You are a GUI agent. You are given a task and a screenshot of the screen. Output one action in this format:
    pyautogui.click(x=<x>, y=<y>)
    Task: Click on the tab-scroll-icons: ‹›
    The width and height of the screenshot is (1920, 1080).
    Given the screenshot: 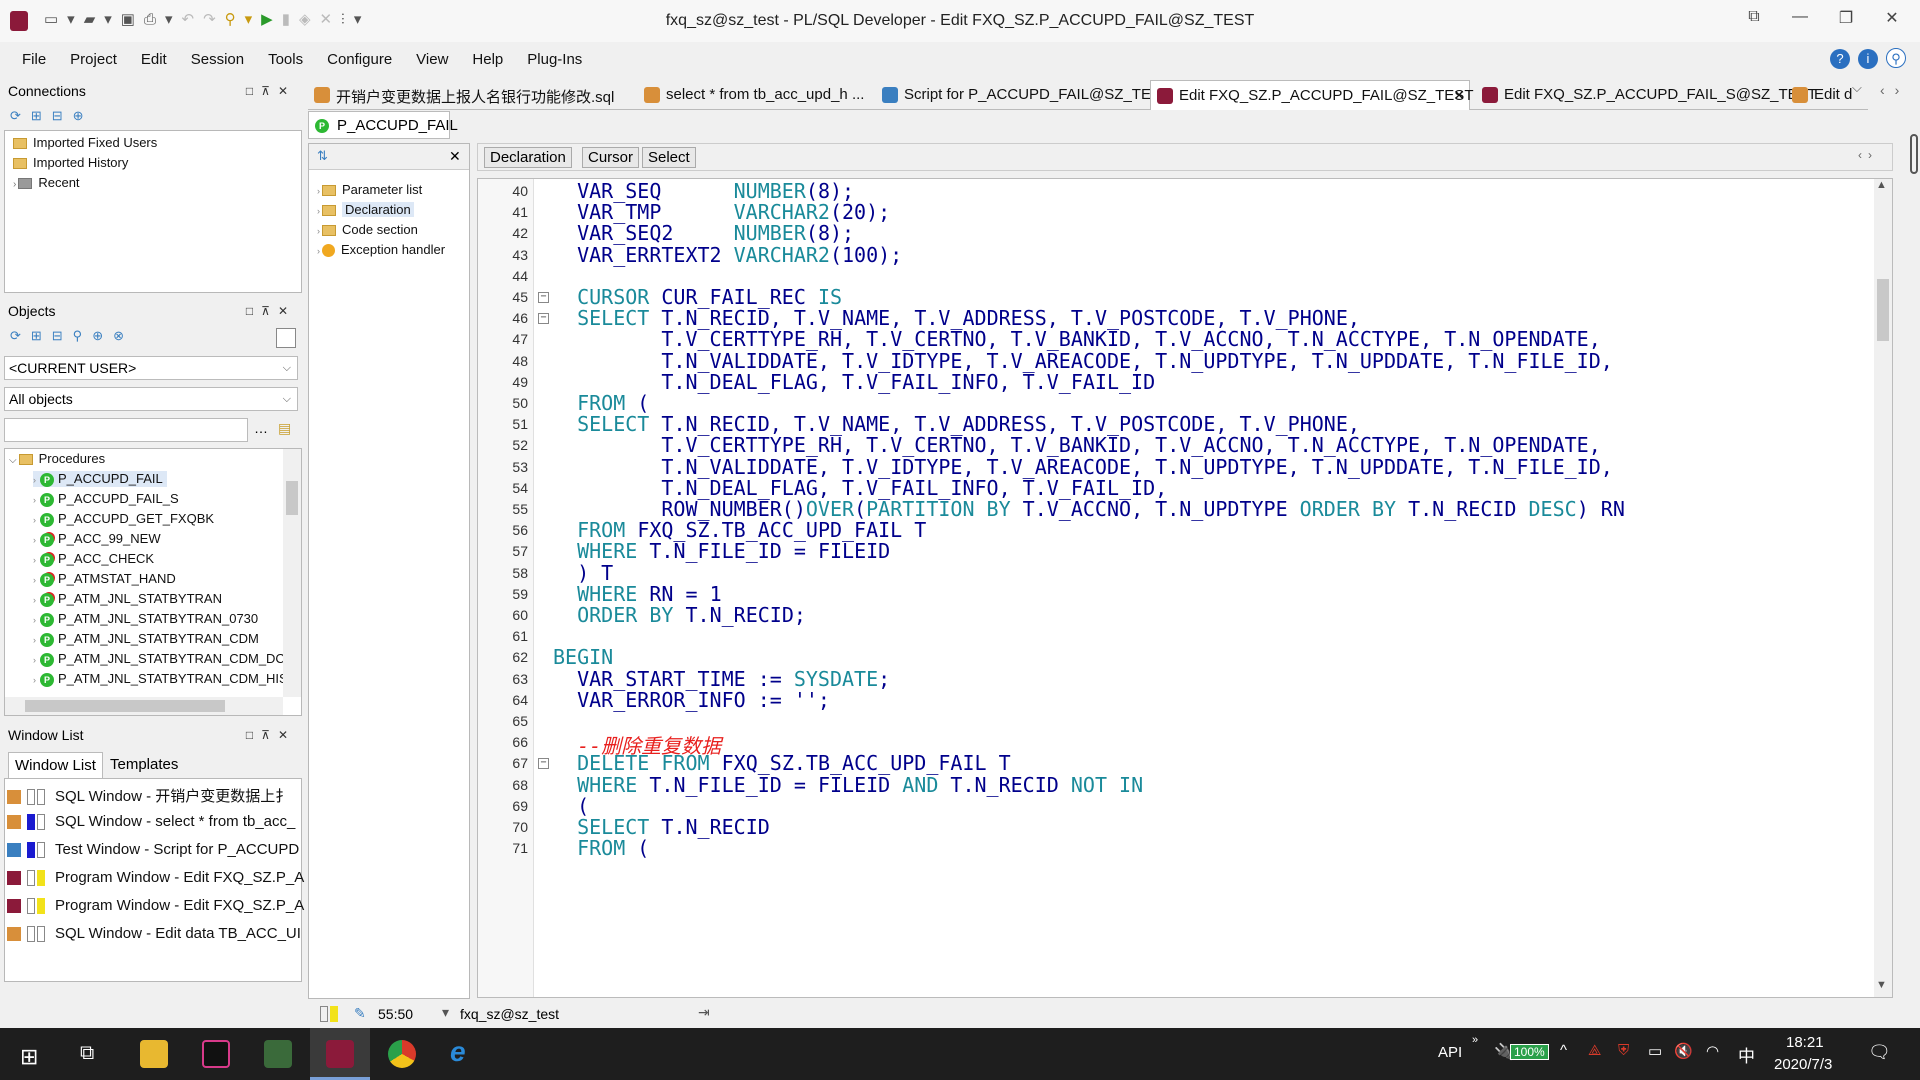 What is the action you would take?
    pyautogui.click(x=1894, y=90)
    